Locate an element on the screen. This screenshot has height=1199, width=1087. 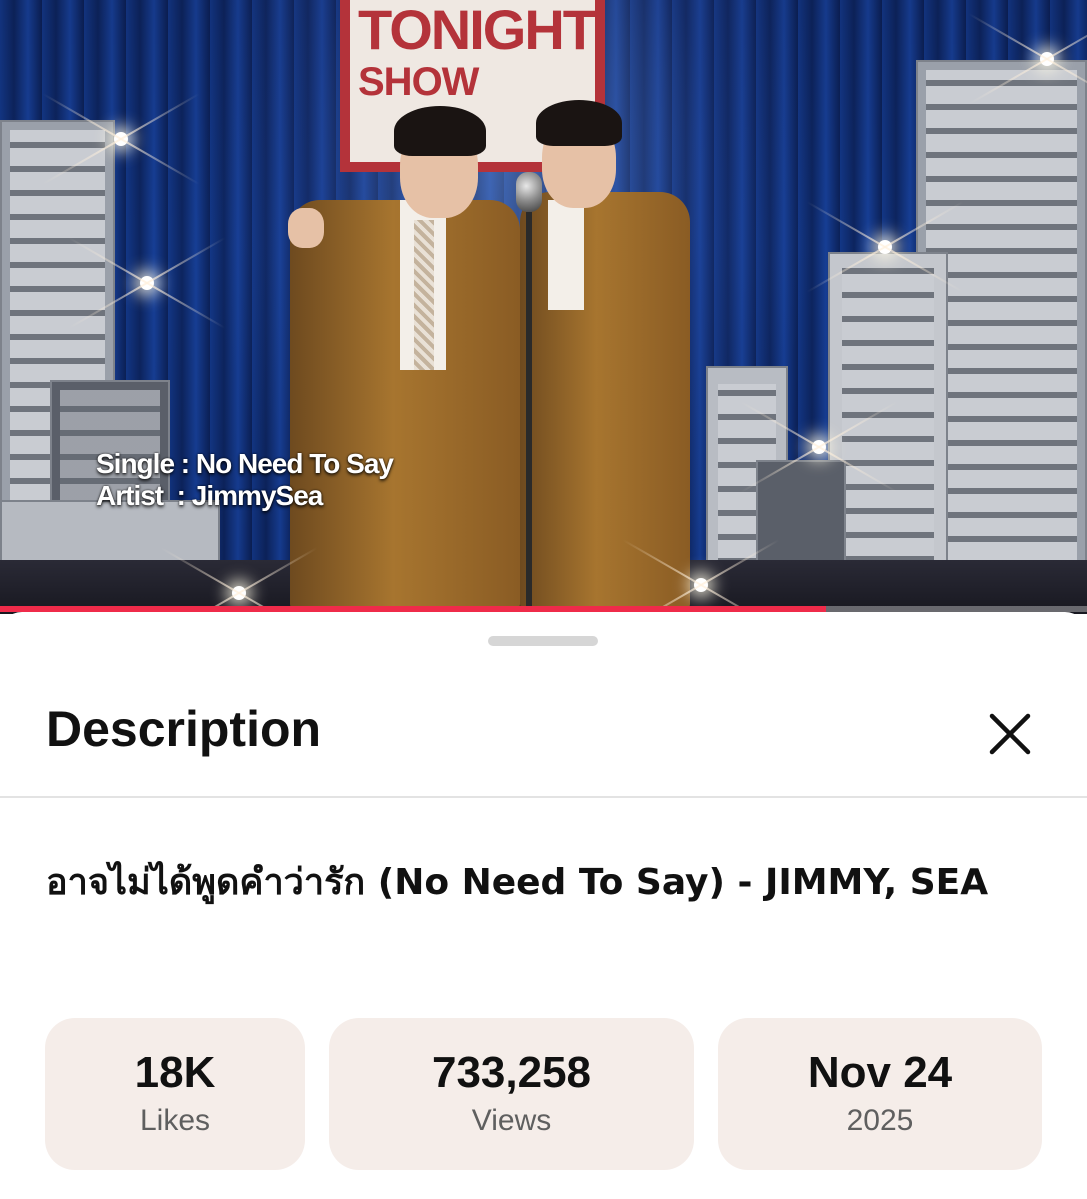
caption-artist-row: Artist : JimmySea is located at coordinates (210, 495).